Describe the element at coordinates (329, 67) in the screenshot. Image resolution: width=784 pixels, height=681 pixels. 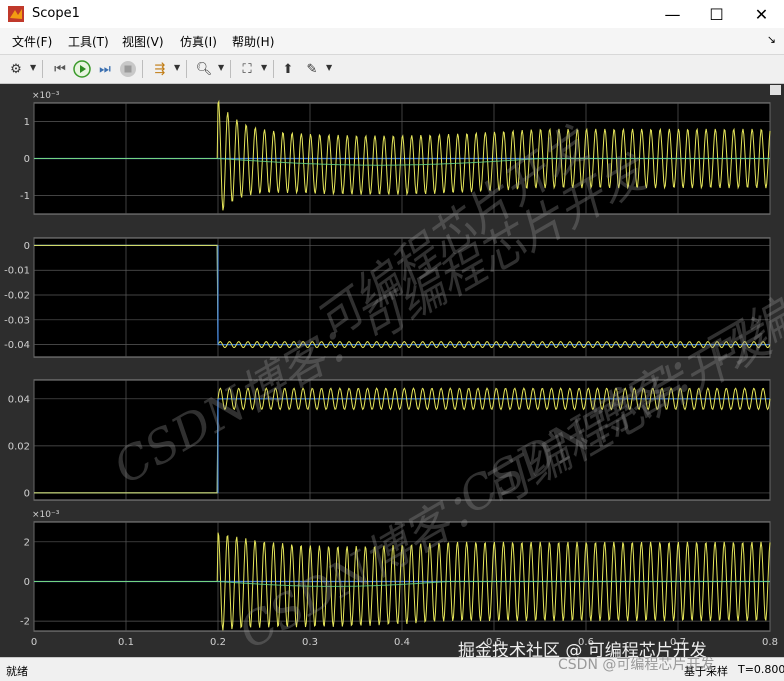
I see `measure-dropdown-icon: ▼` at that location.